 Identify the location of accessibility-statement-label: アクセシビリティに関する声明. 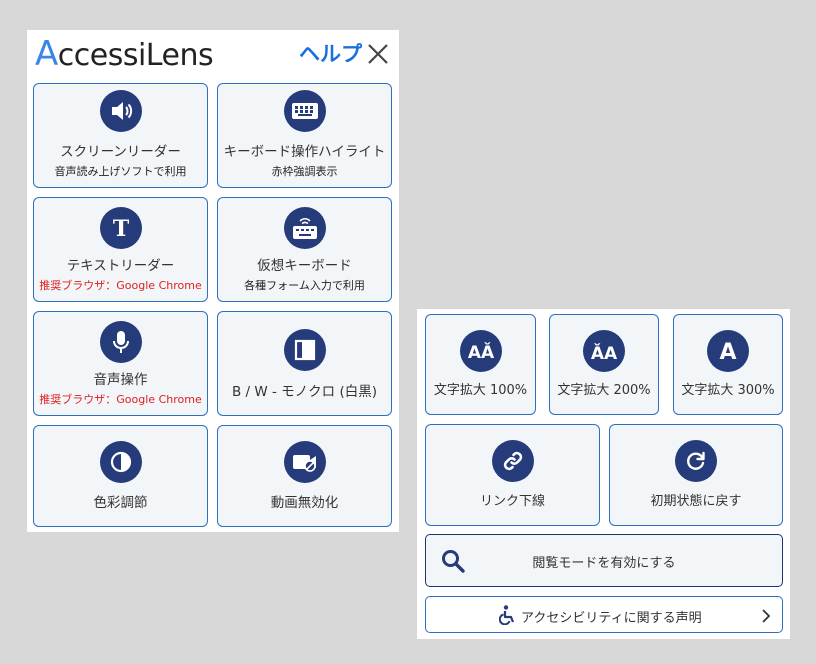
(611, 618).